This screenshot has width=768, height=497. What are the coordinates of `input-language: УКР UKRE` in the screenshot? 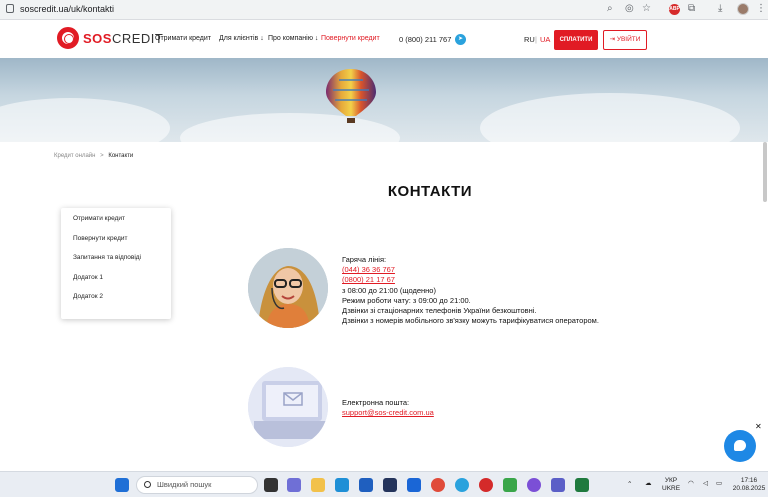 It's located at (671, 485).